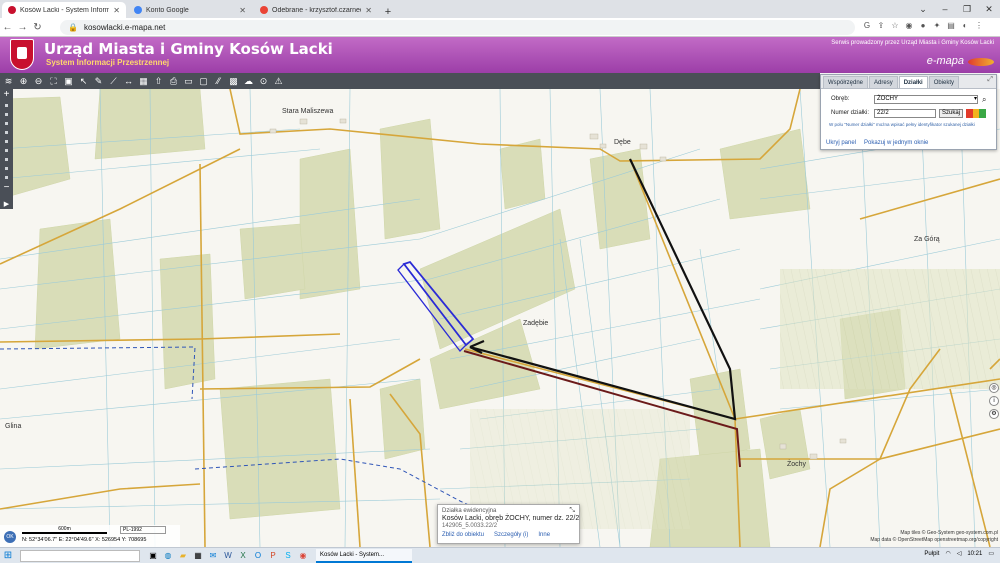  Describe the element at coordinates (572, 511) in the screenshot. I see `popup-close-icon: ⤡` at that location.